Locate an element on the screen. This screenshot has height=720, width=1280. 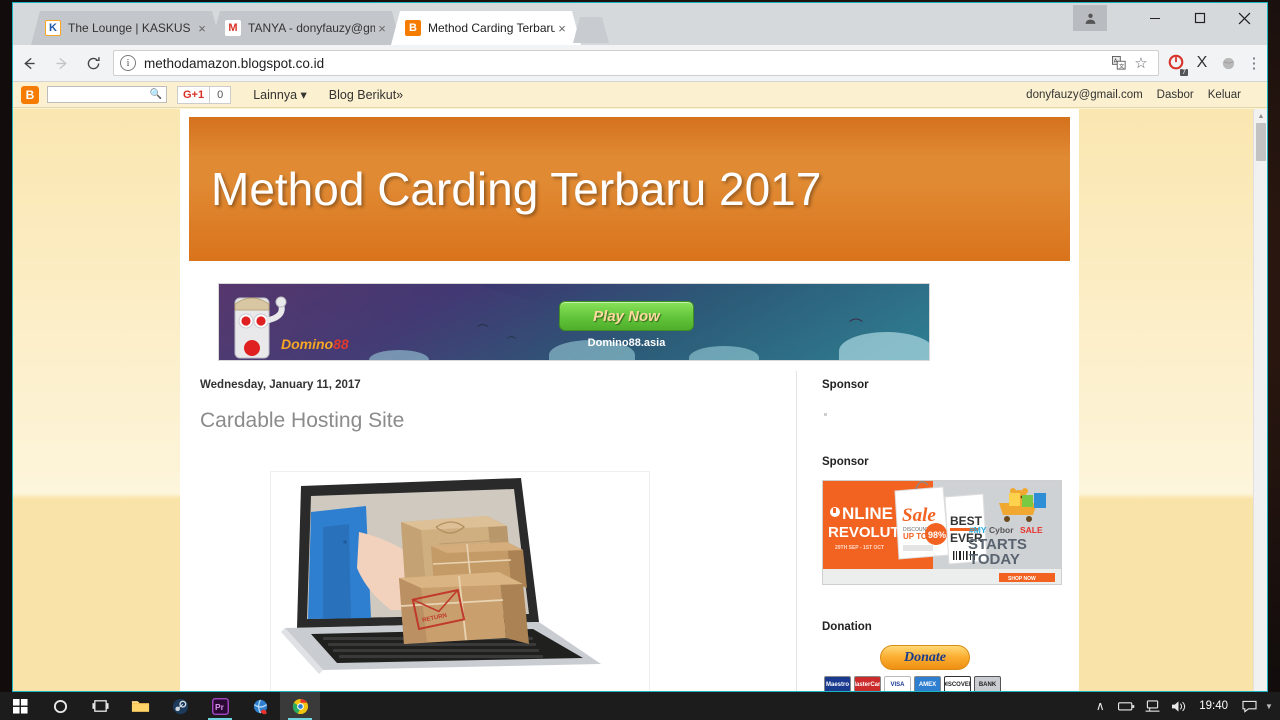
browser-tab-kaskus: K The Lounge | KASKUS × is located at coordinates (126, 28).